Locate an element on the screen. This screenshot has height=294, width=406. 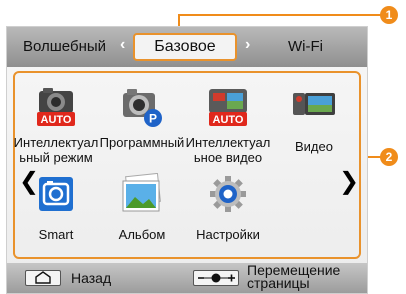
mode-tab-bar: Волшебный ‹ Базовое › Wi-Fi is located at coordinates (187, 47).